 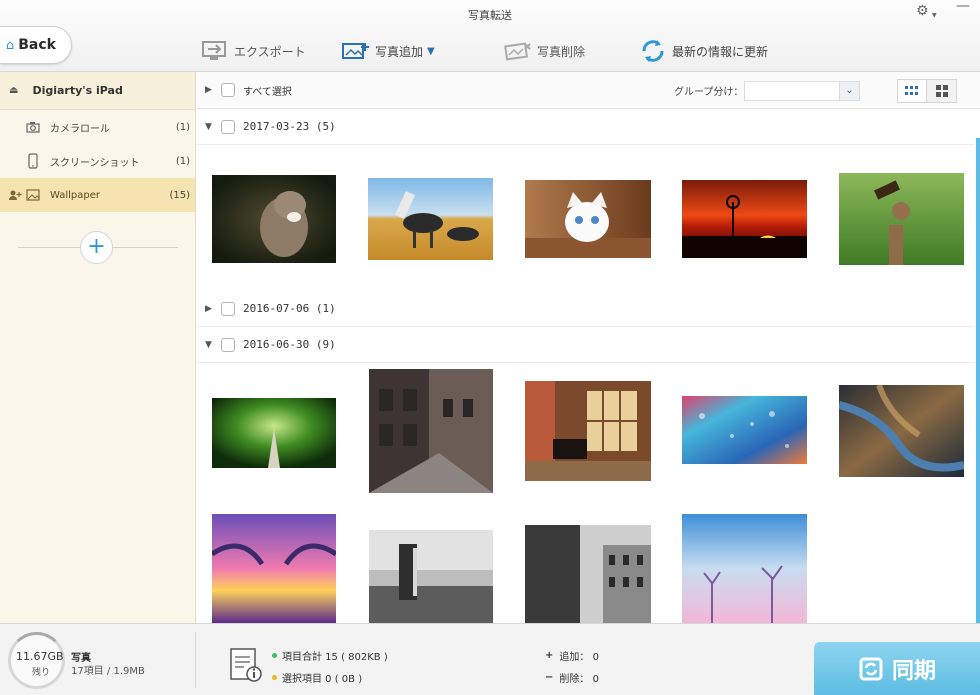 I want to click on chevron-down-icon: ⌄, so click(x=849, y=91).